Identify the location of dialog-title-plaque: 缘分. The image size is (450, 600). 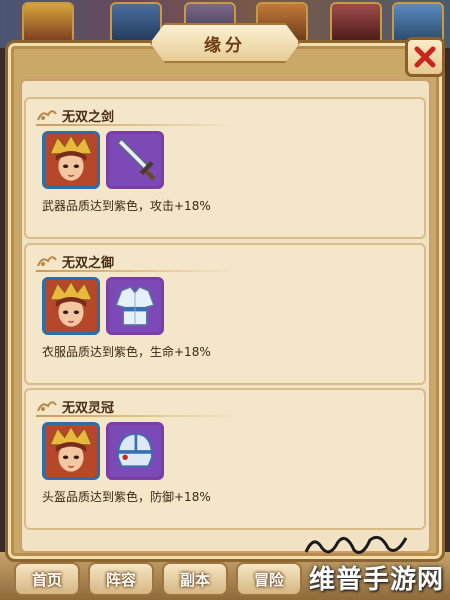
(225, 43).